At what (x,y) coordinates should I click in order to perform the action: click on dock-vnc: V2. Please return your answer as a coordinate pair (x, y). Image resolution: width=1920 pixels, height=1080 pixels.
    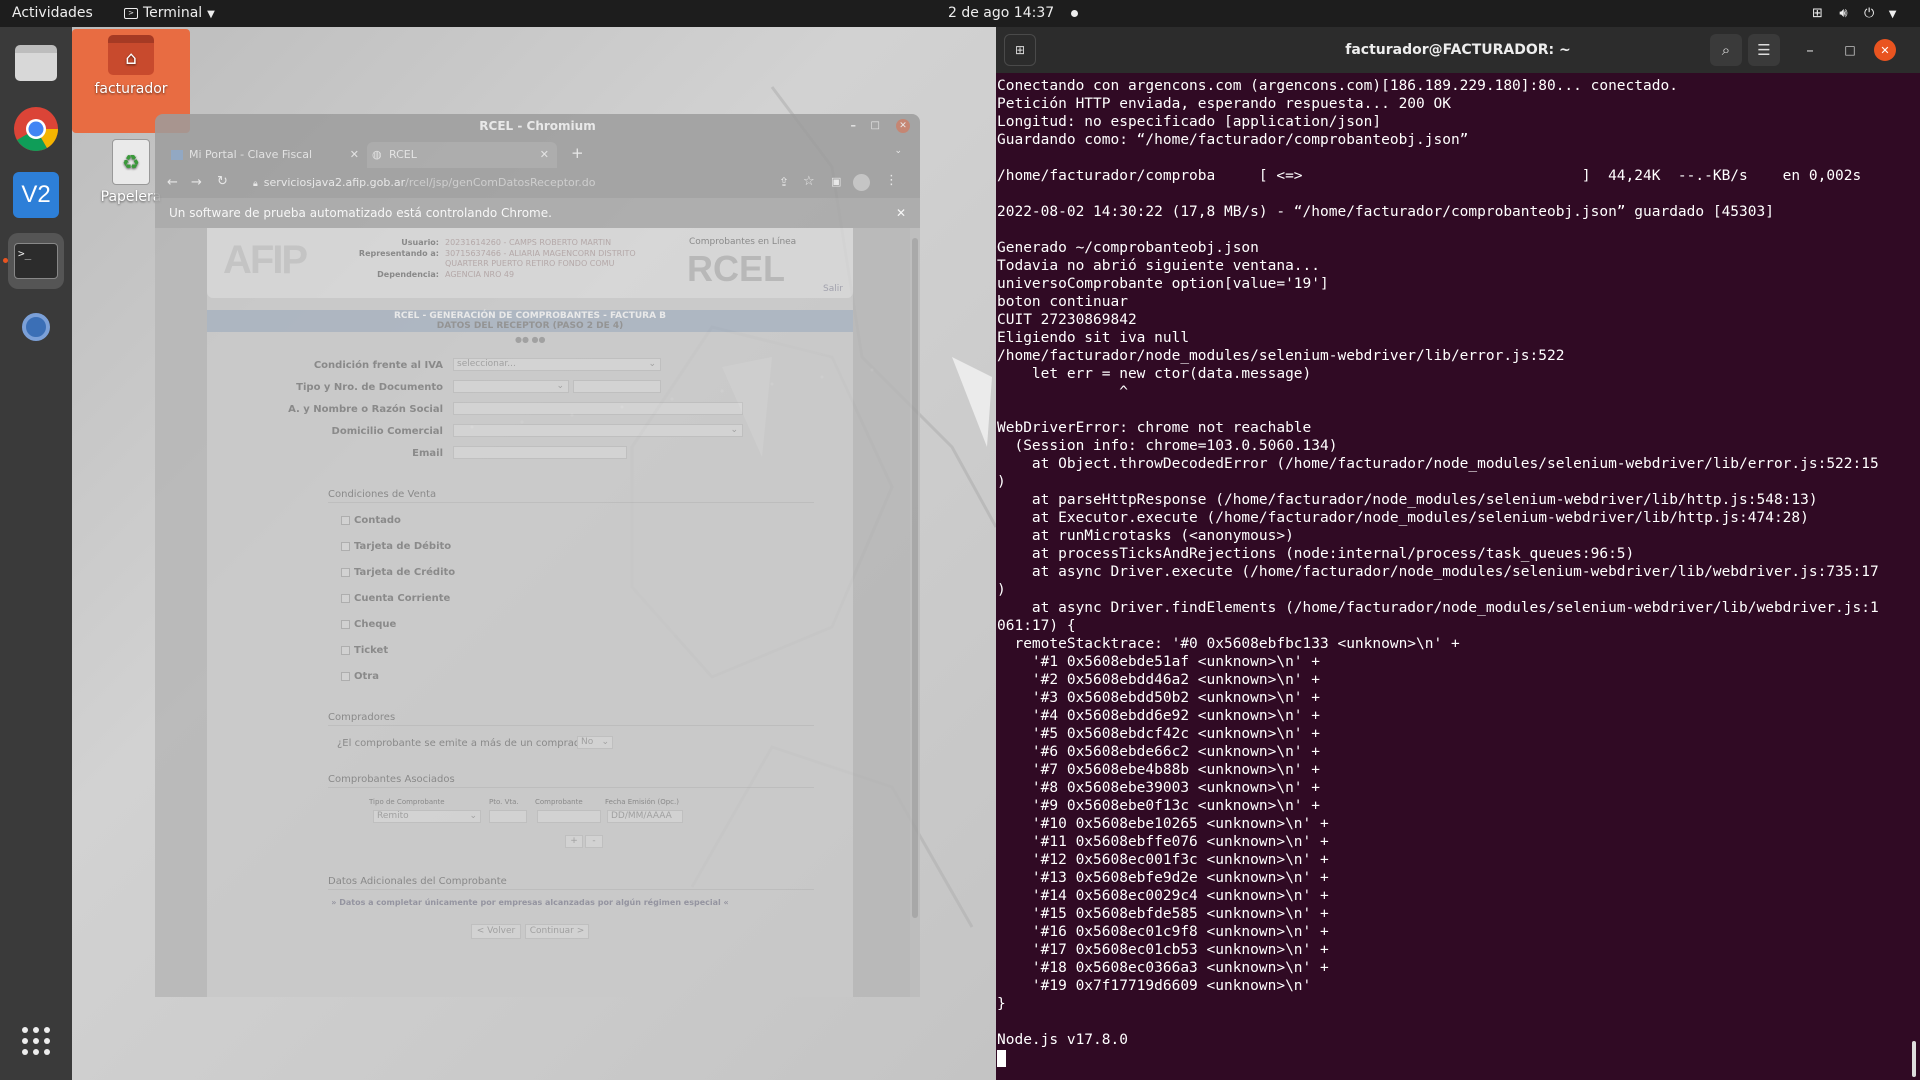
    Looking at the image, I should click on (36, 195).